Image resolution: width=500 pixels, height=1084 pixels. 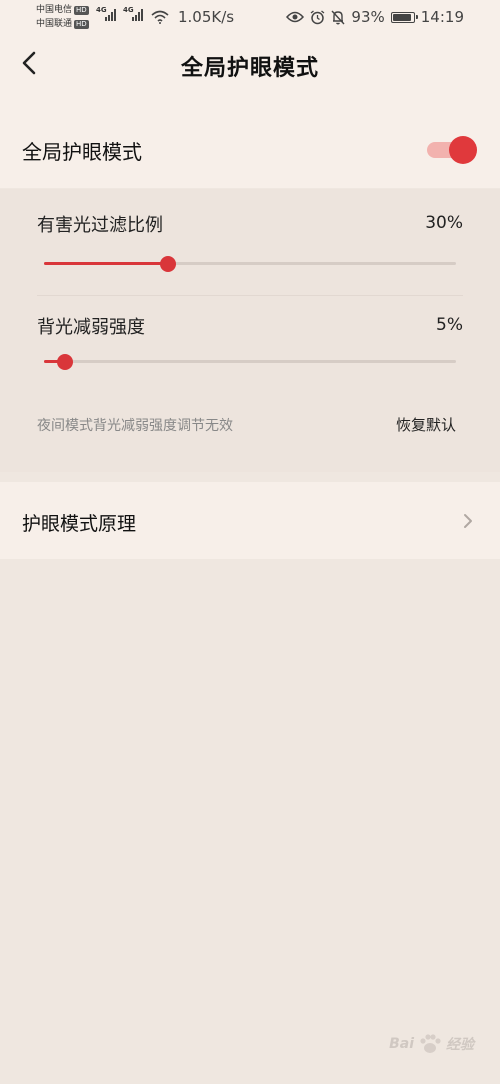 What do you see at coordinates (119, 13) in the screenshot?
I see `signal-group: 4G 4G` at bounding box center [119, 13].